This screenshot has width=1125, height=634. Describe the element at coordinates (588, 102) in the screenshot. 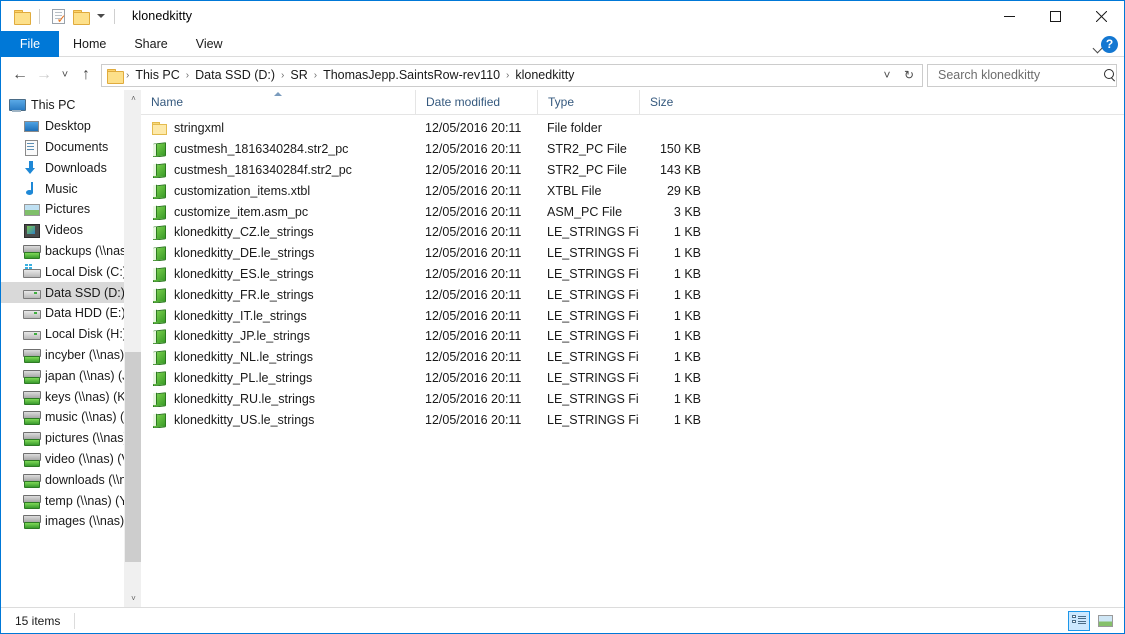

I see `column-header-type: Type` at that location.